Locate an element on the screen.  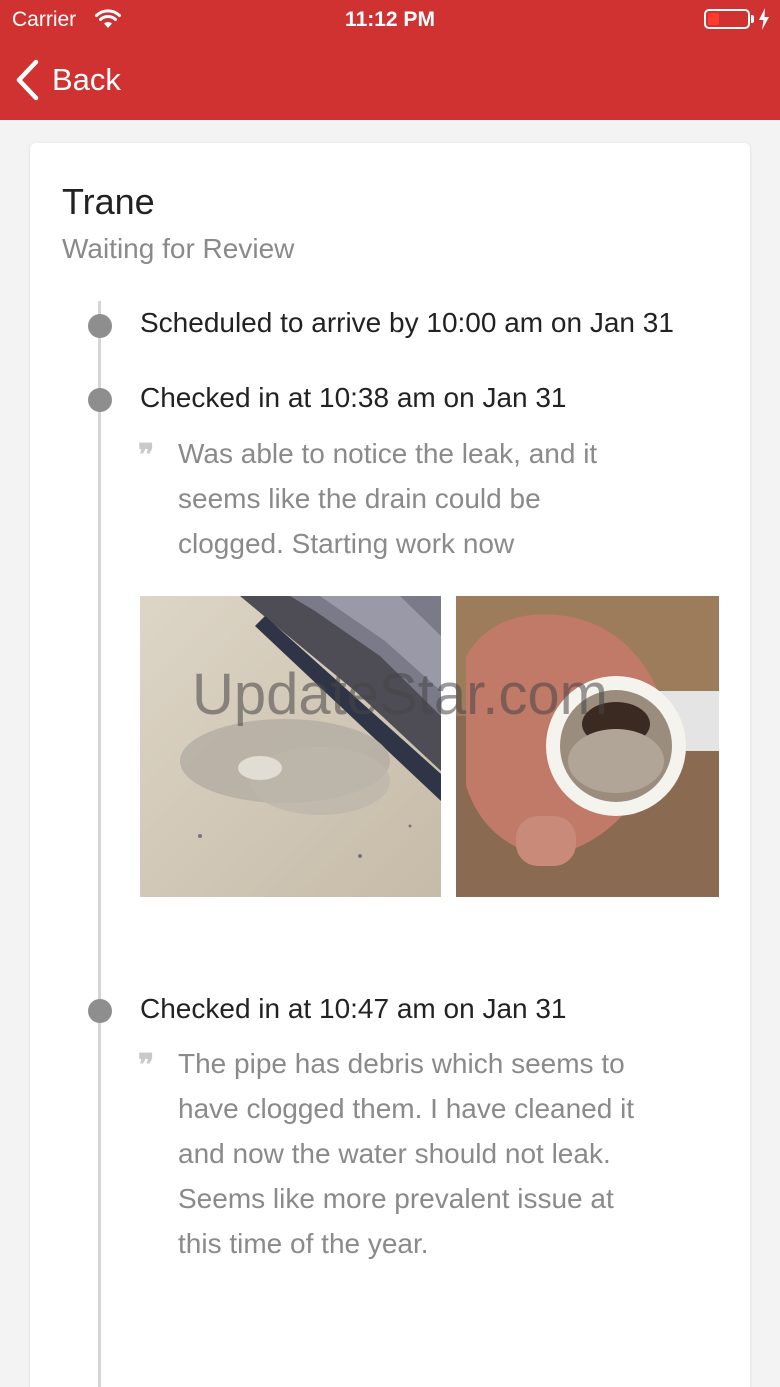
back-label: Back is located at coordinates (86, 79).